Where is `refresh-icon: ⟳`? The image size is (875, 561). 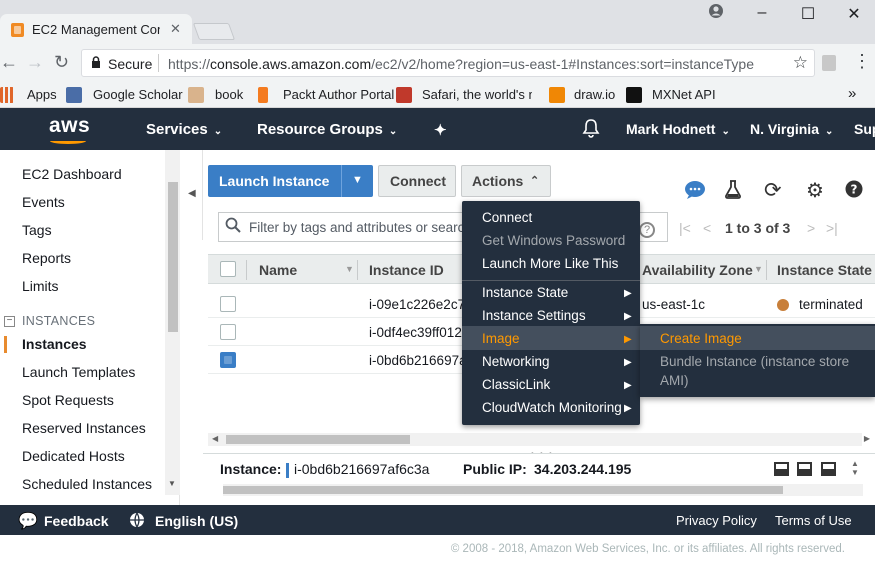
refresh-icon: ⟳ is located at coordinates (773, 190).